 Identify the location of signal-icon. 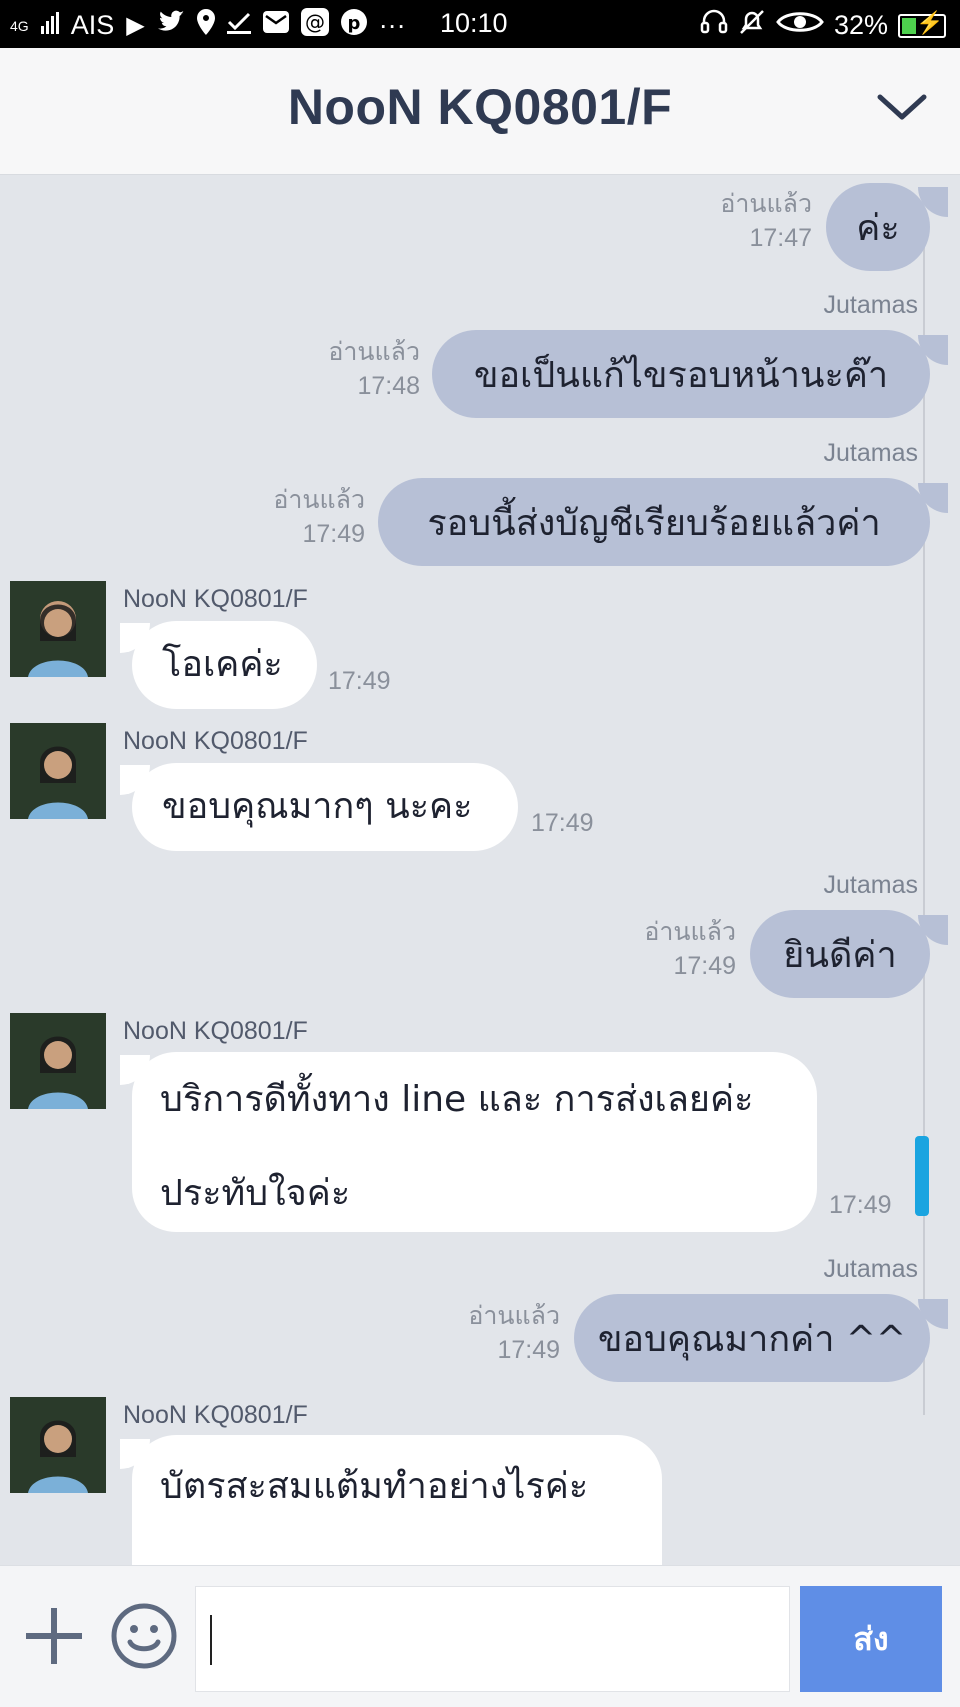
(49, 25).